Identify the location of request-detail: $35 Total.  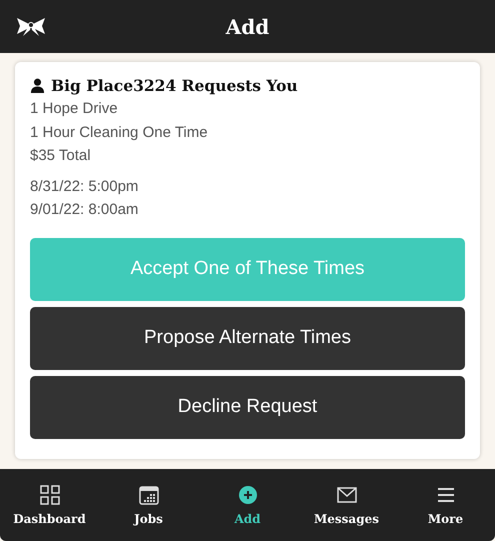
(61, 156).